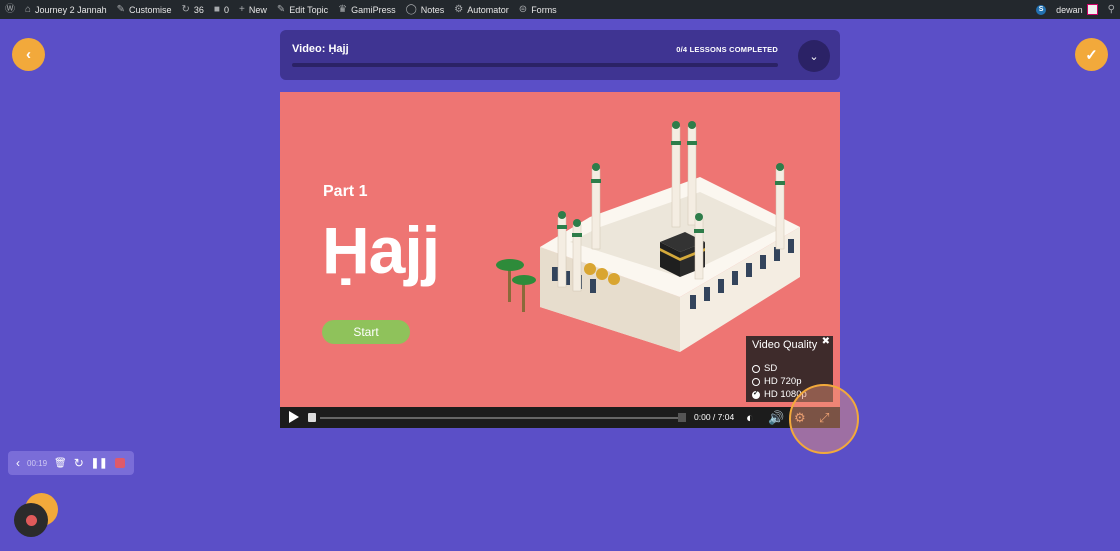  I want to click on check-icon: ✓, so click(1091, 55).